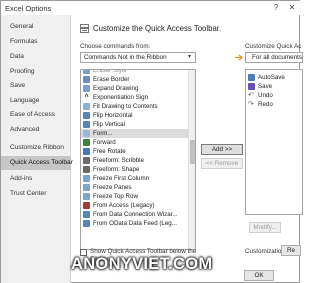 The width and height of the screenshot is (320, 283). I want to click on expand-drawing-icon, so click(86, 88).